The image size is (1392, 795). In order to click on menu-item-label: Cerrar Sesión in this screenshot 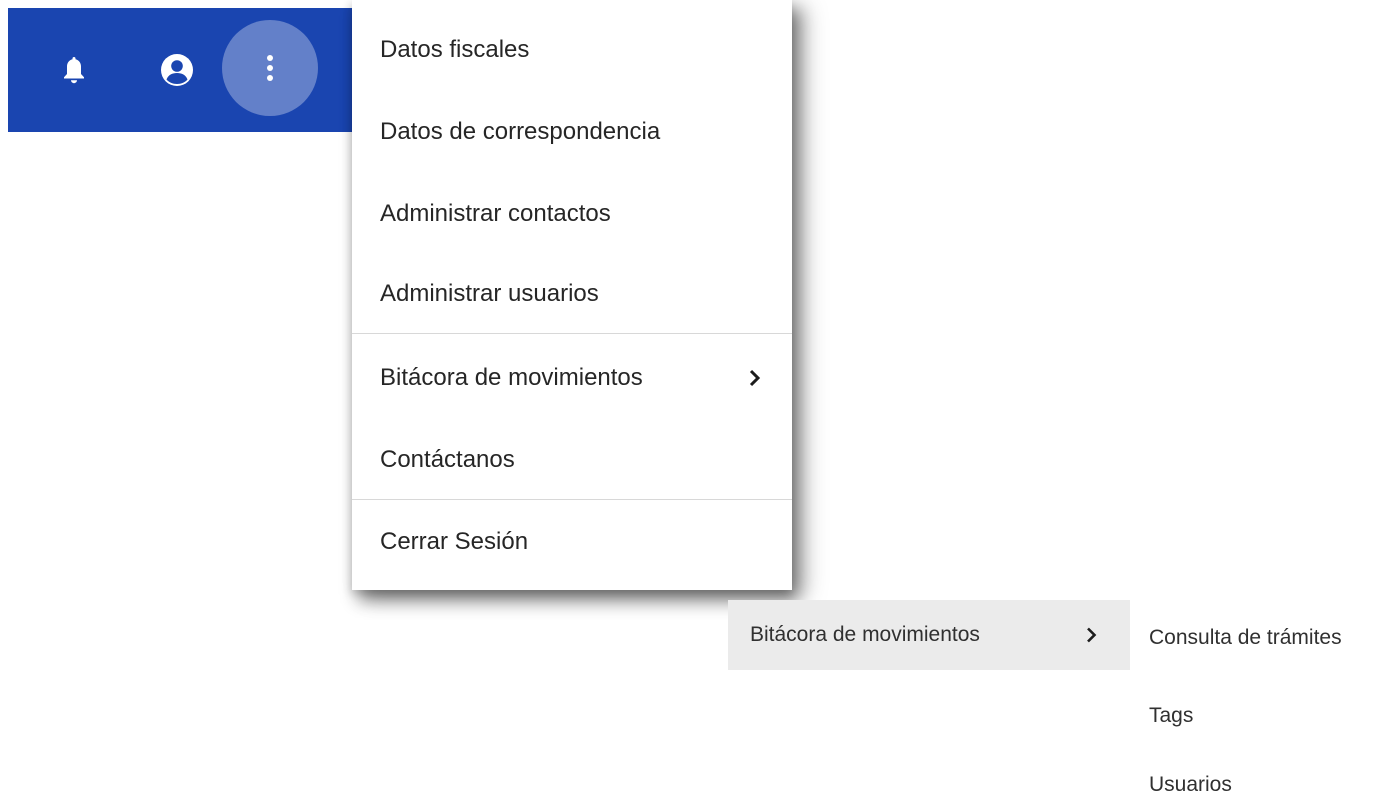, I will do `click(454, 541)`.